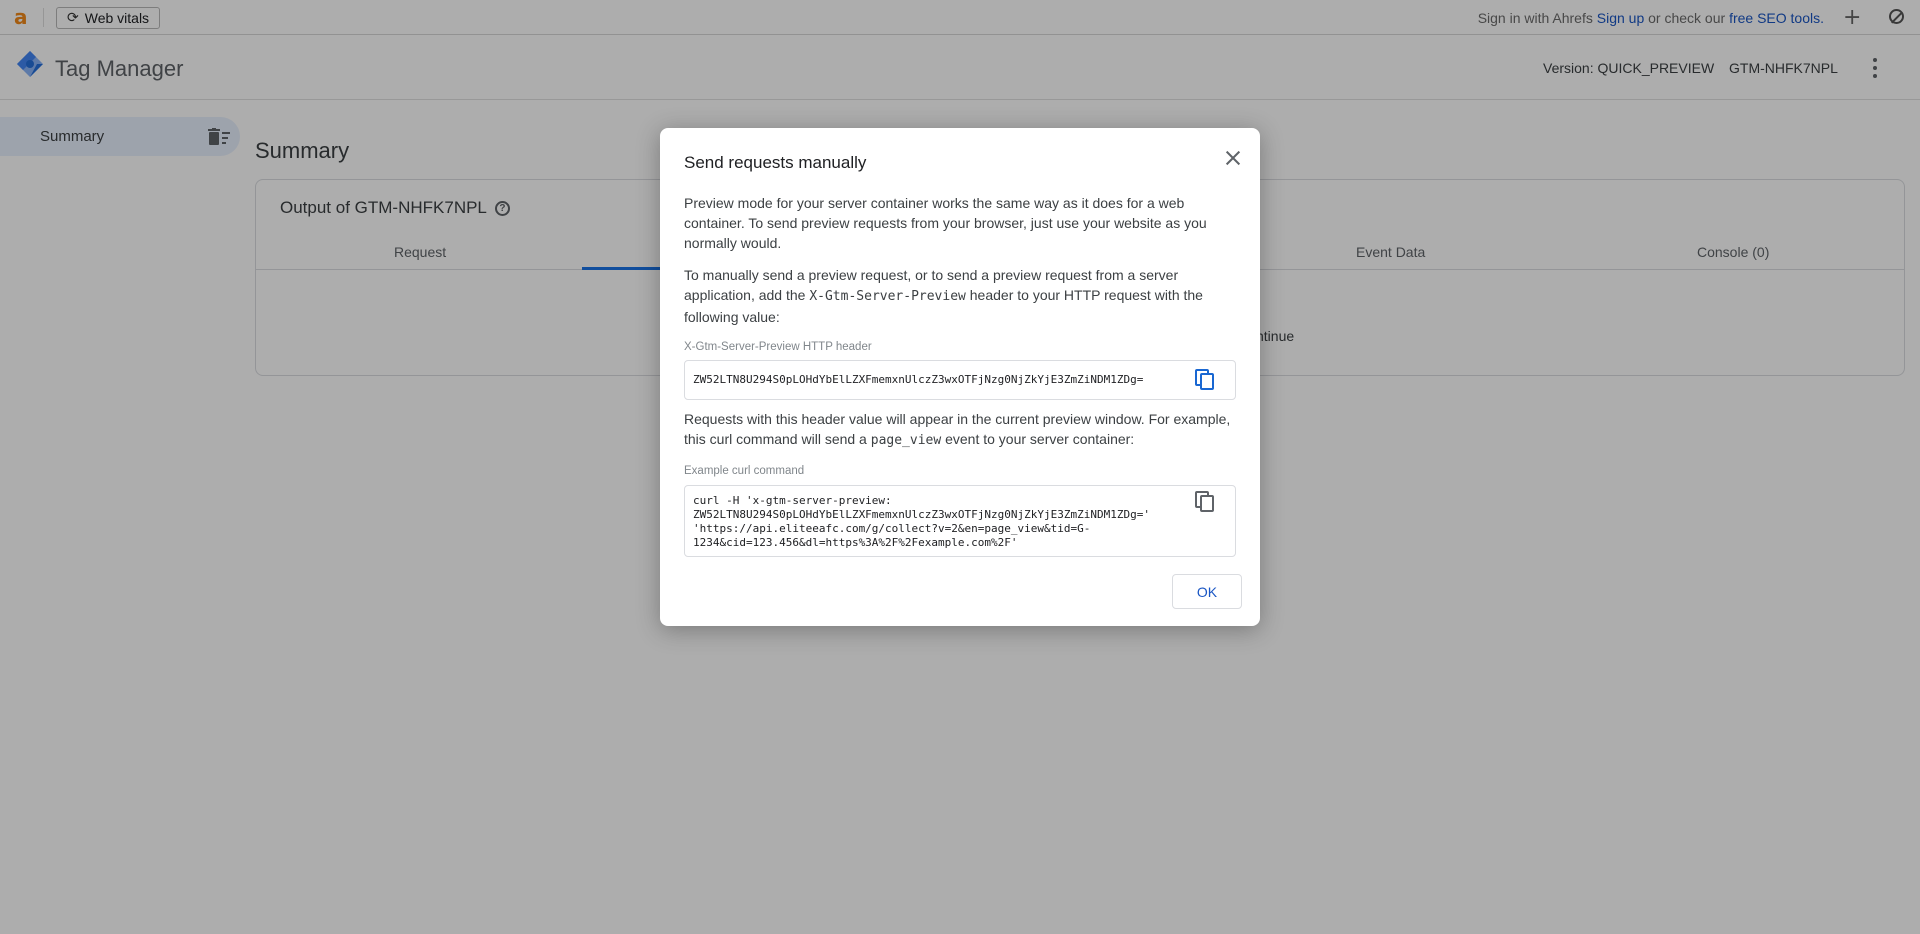  What do you see at coordinates (792, 500) in the screenshot?
I see `curl-line: curl -H 'x-gtm-server-preview:` at bounding box center [792, 500].